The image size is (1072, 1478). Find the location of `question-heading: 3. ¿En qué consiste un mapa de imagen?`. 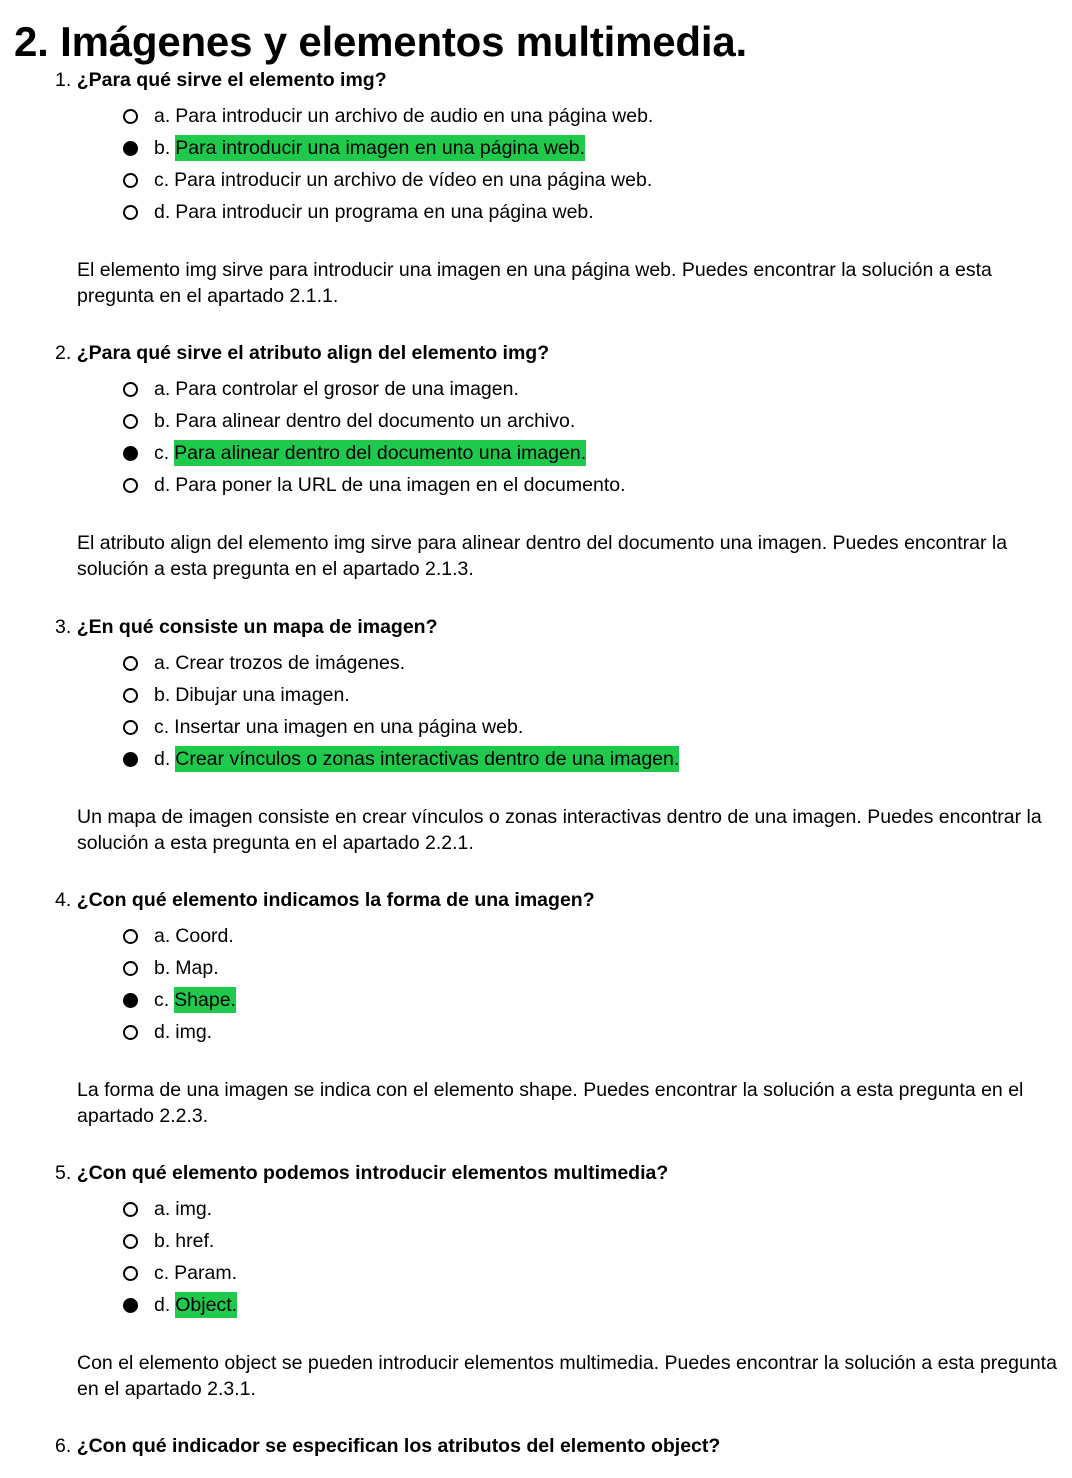

question-heading: 3. ¿En qué consiste un mapa de imagen? is located at coordinates (246, 627).